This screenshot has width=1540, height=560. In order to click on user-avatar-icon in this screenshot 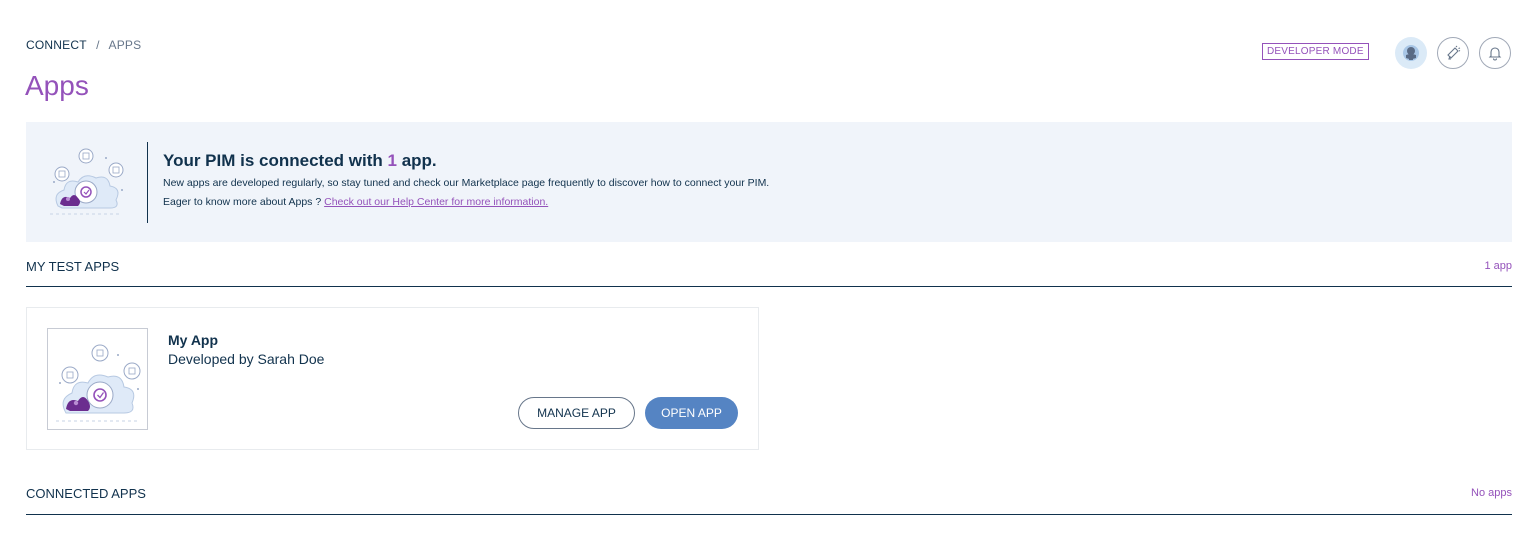, I will do `click(1411, 53)`.